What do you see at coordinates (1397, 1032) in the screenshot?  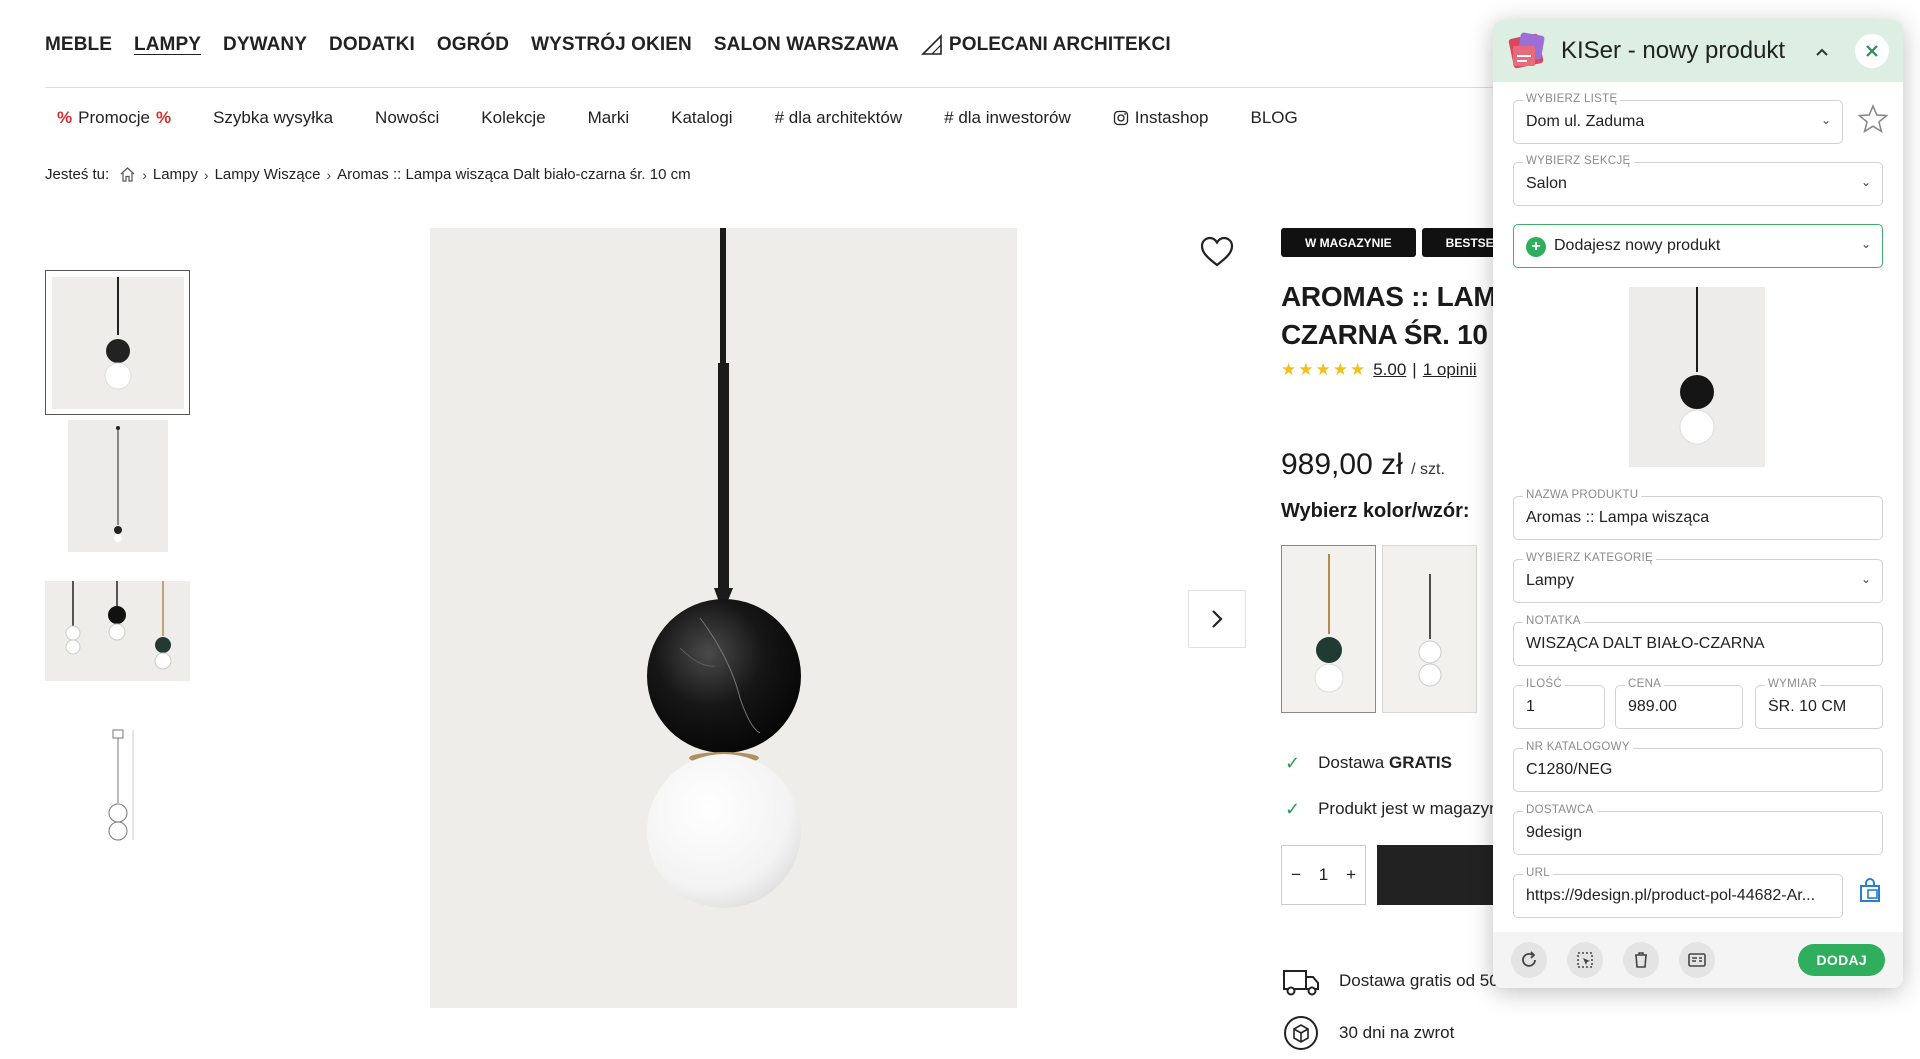 I see `returns-text: 30 dni na zwrot` at bounding box center [1397, 1032].